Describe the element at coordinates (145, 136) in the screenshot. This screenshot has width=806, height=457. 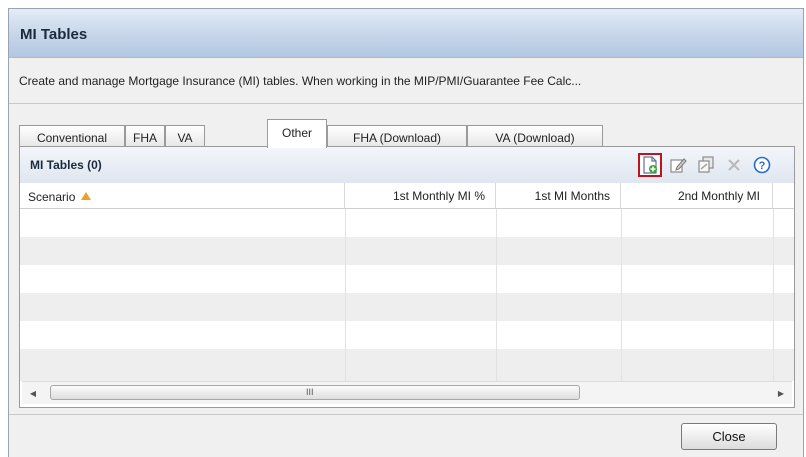
I see `tab-fha: FHA` at that location.